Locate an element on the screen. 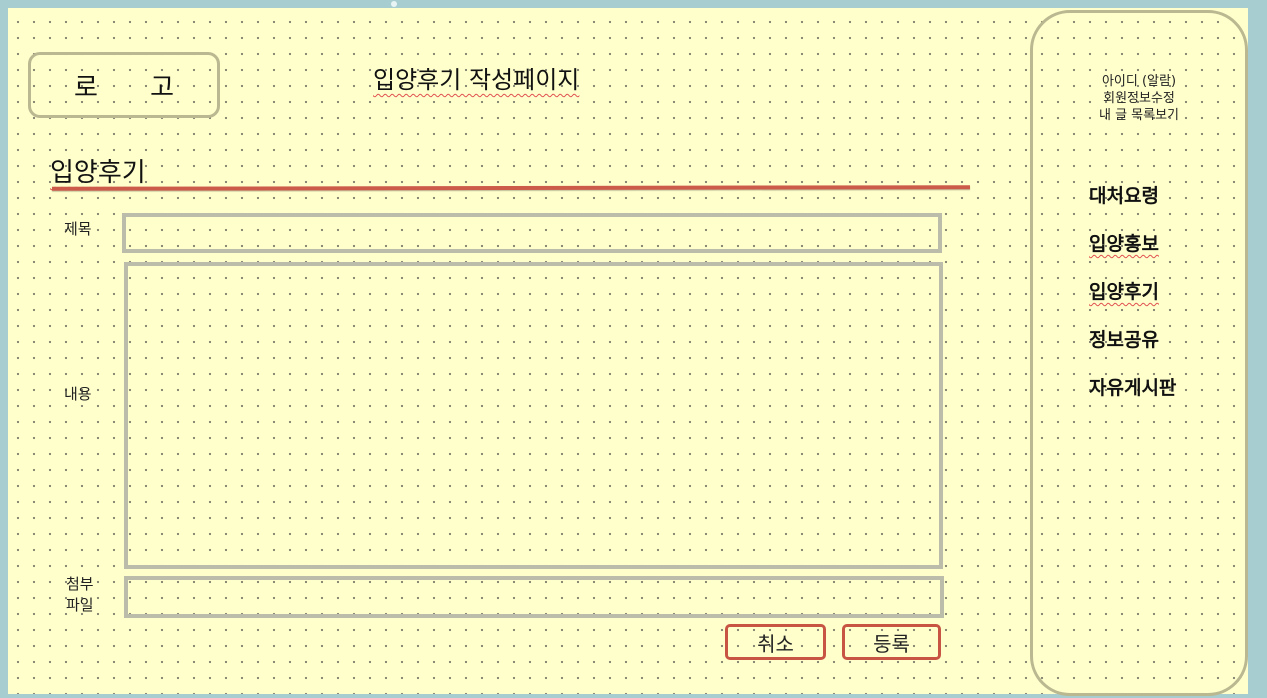 This screenshot has width=1267, height=698. cancel-button-label: 취소 is located at coordinates (775, 643).